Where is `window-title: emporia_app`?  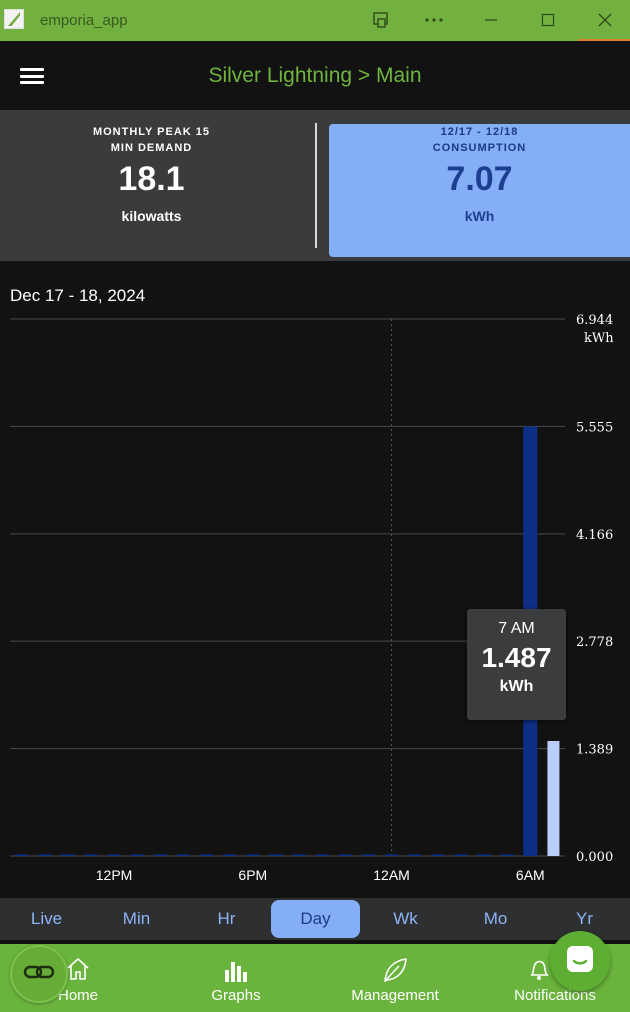
window-title: emporia_app is located at coordinates (84, 20).